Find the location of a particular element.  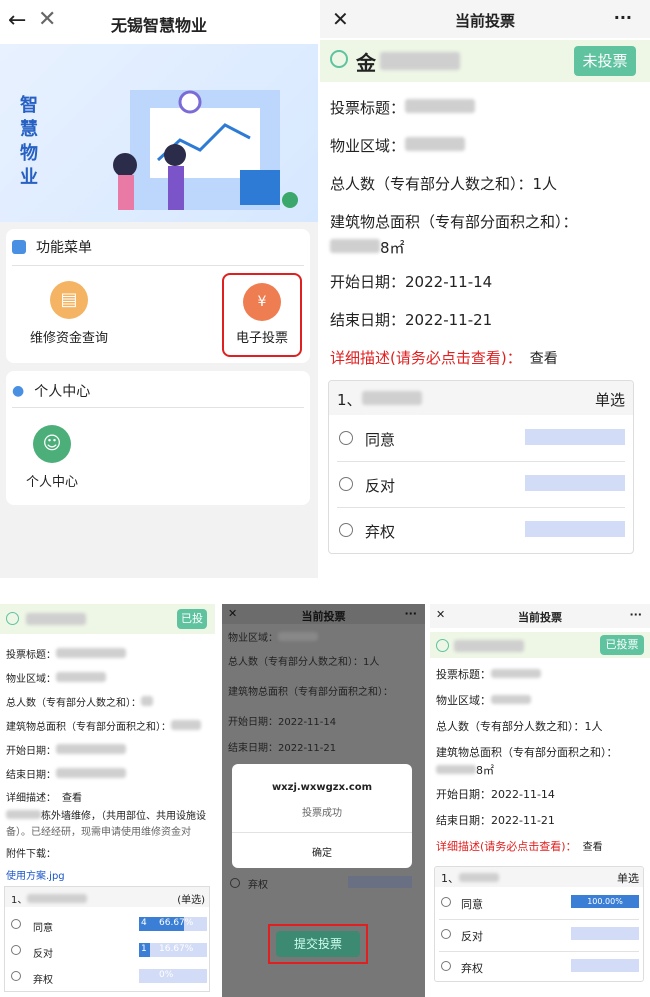

question-card: 1、 单选 同意 反对 弃权 is located at coordinates (481, 467).